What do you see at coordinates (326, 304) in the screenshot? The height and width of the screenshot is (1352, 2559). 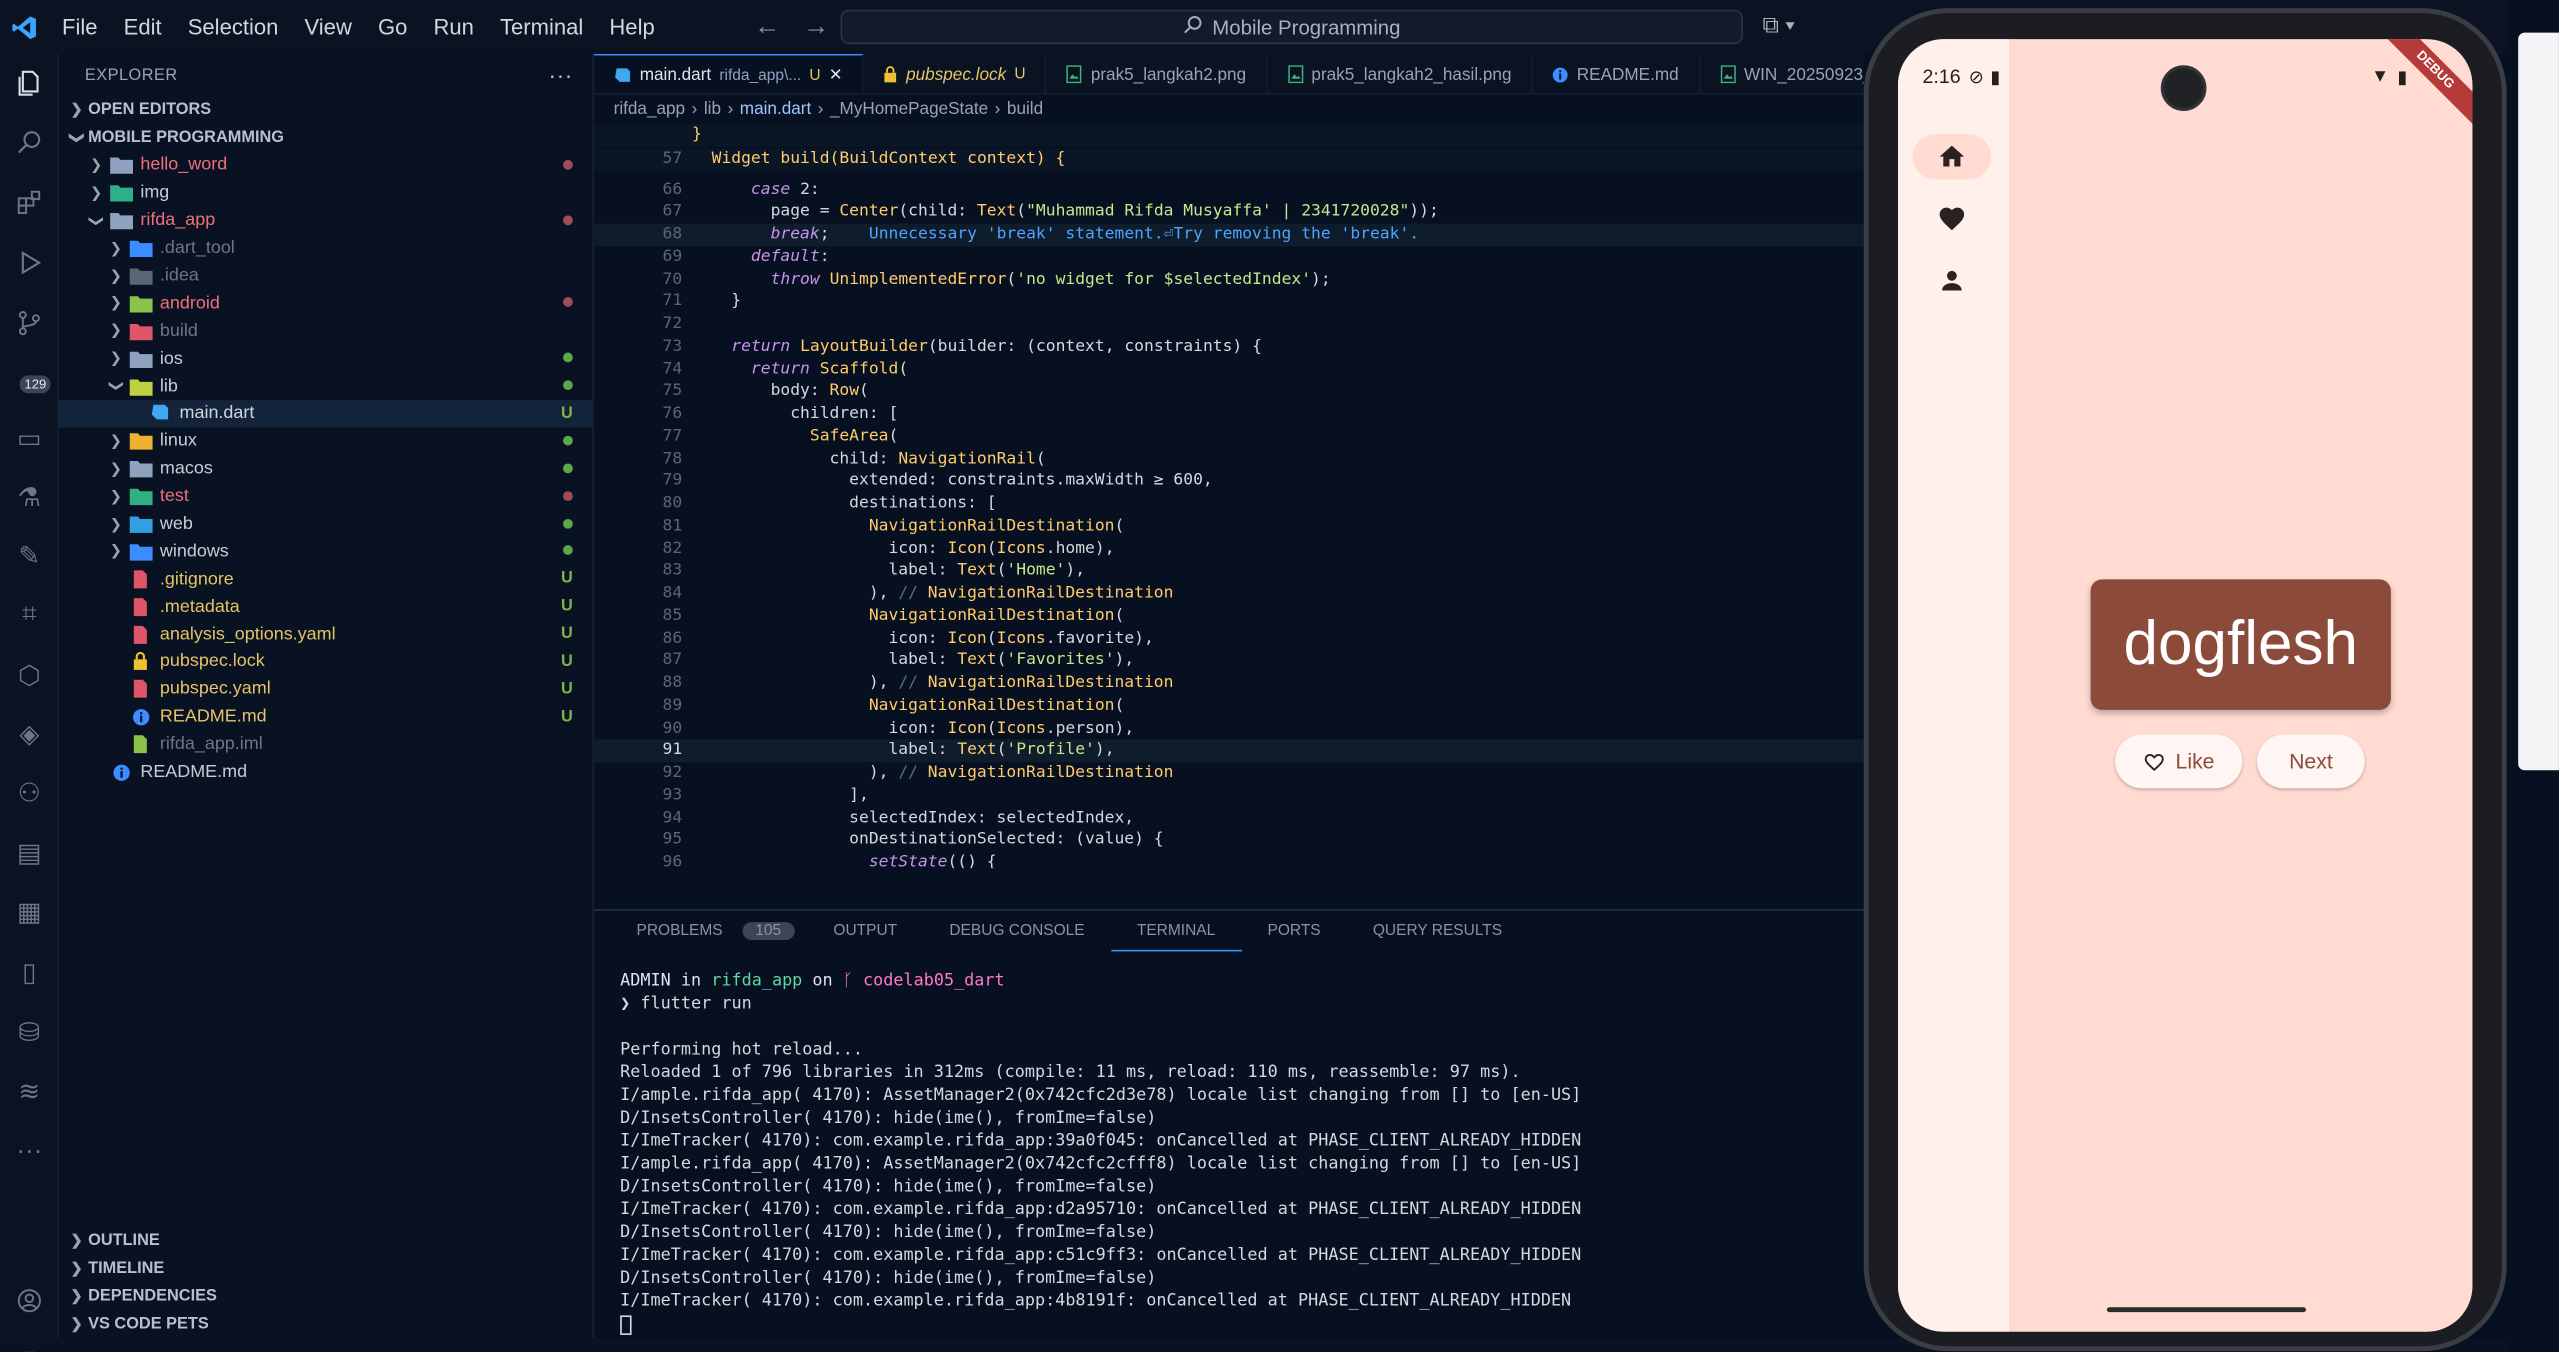 I see `tree-item: ❯ android` at bounding box center [326, 304].